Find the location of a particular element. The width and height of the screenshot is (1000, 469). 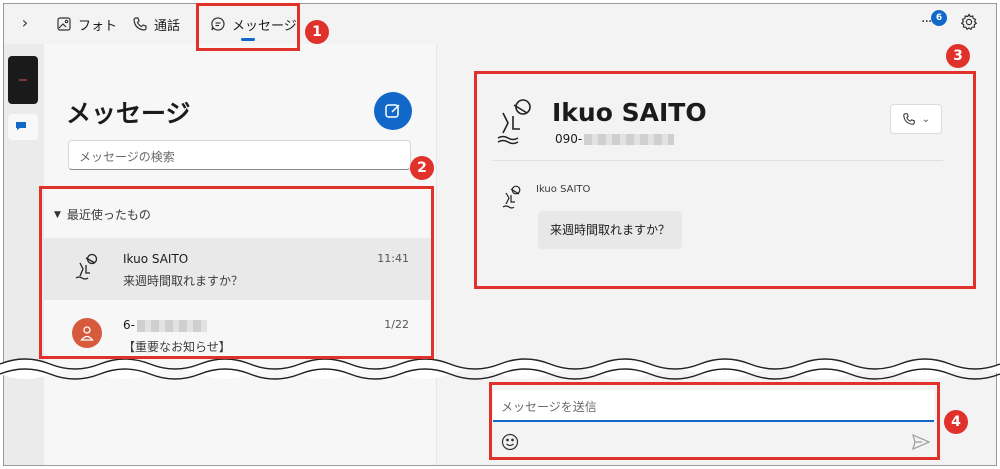

top-nav-bar: › フォト 通話 メッセージ ··· 6 is located at coordinates (500, 24).